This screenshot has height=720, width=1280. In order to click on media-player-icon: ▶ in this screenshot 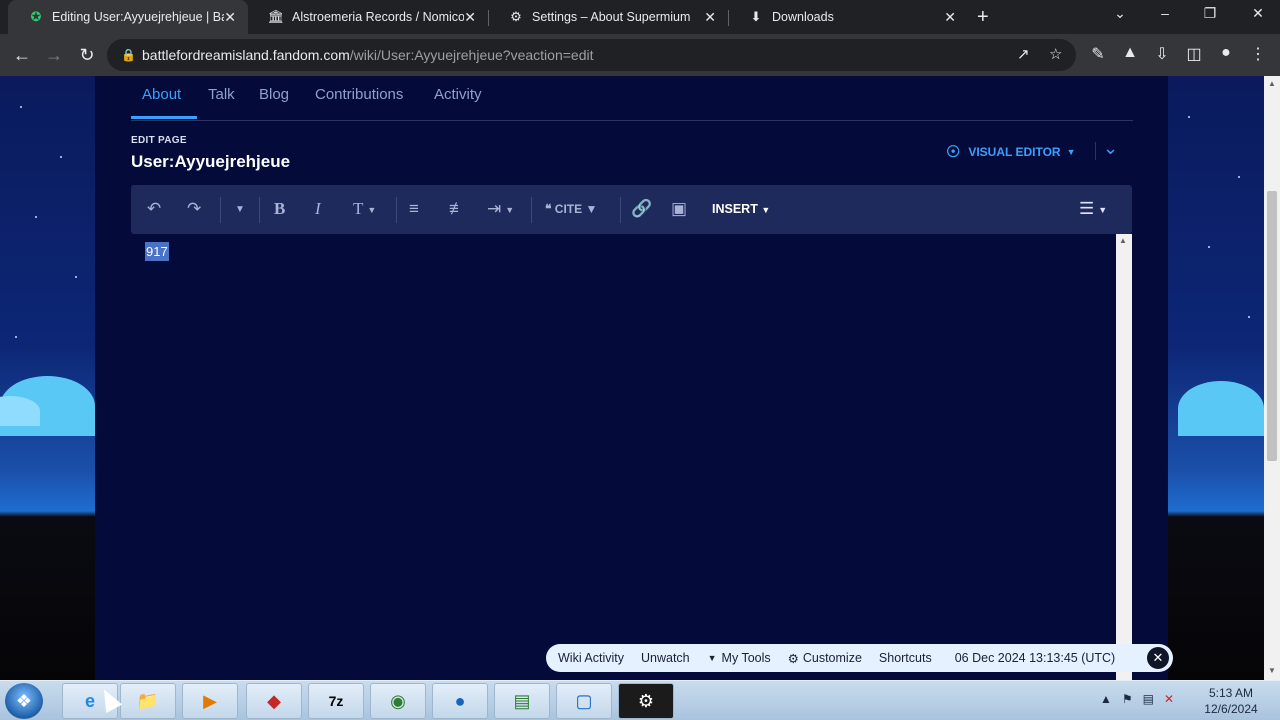, I will do `click(210, 701)`.